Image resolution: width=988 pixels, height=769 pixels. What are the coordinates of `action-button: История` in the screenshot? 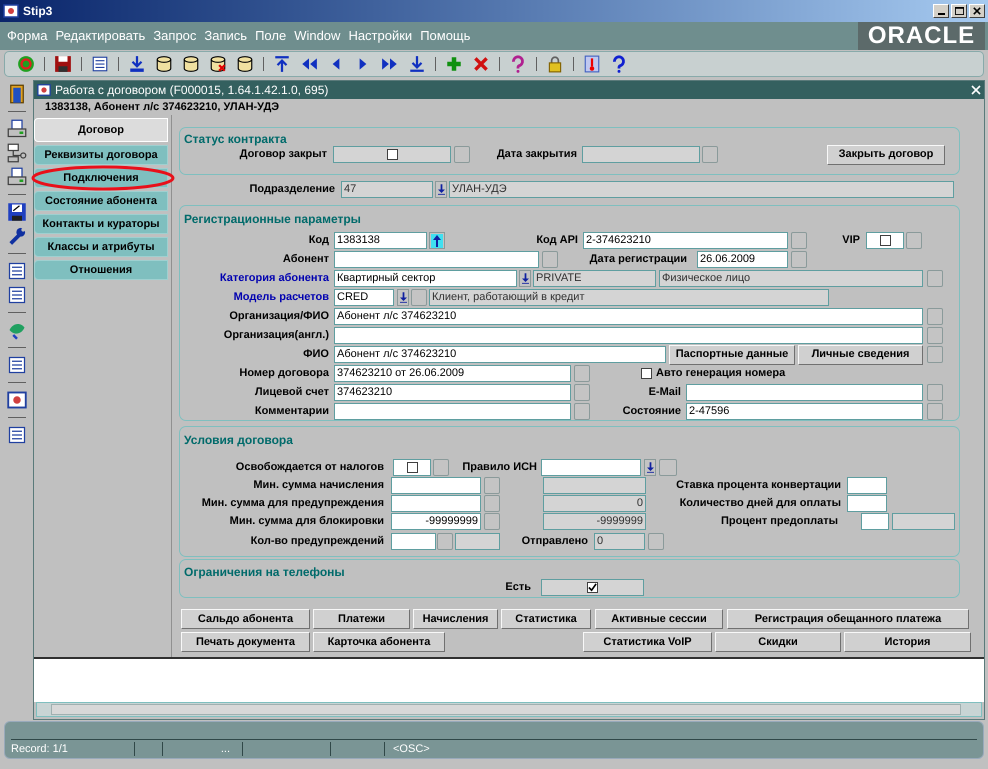 It's located at (907, 642).